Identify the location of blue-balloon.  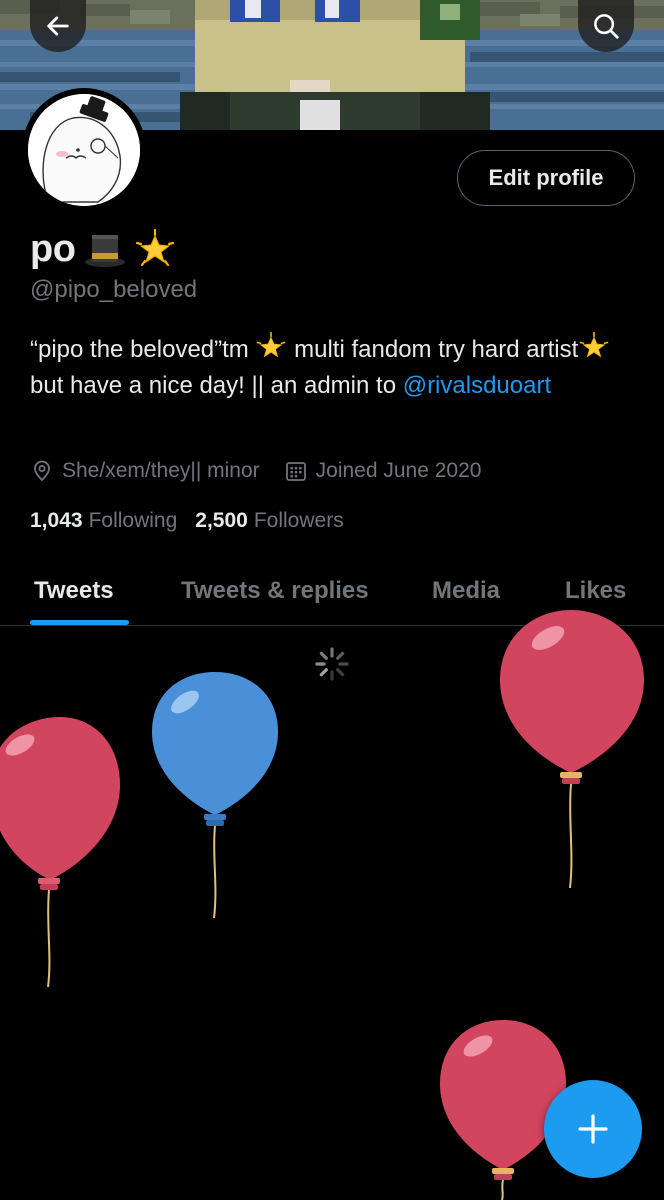
(215, 795).